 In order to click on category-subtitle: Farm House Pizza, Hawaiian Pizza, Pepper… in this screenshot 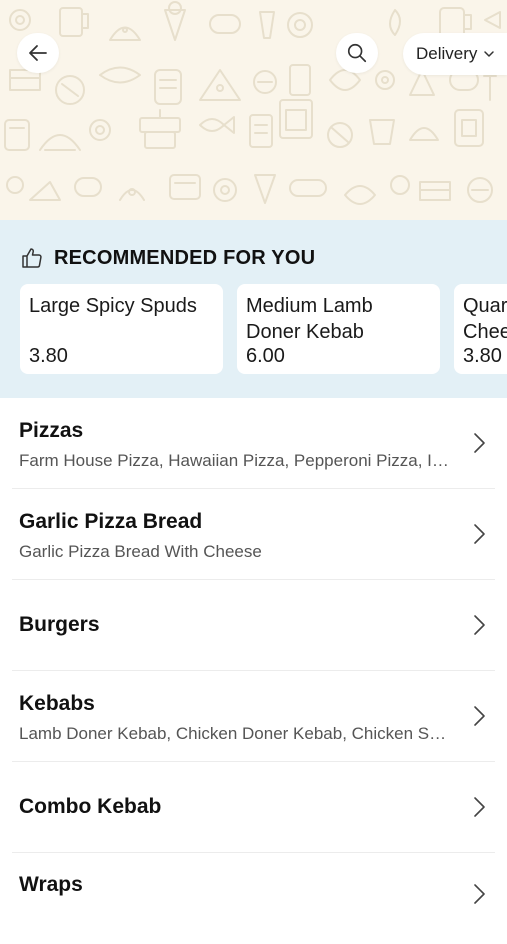, I will do `click(234, 460)`.